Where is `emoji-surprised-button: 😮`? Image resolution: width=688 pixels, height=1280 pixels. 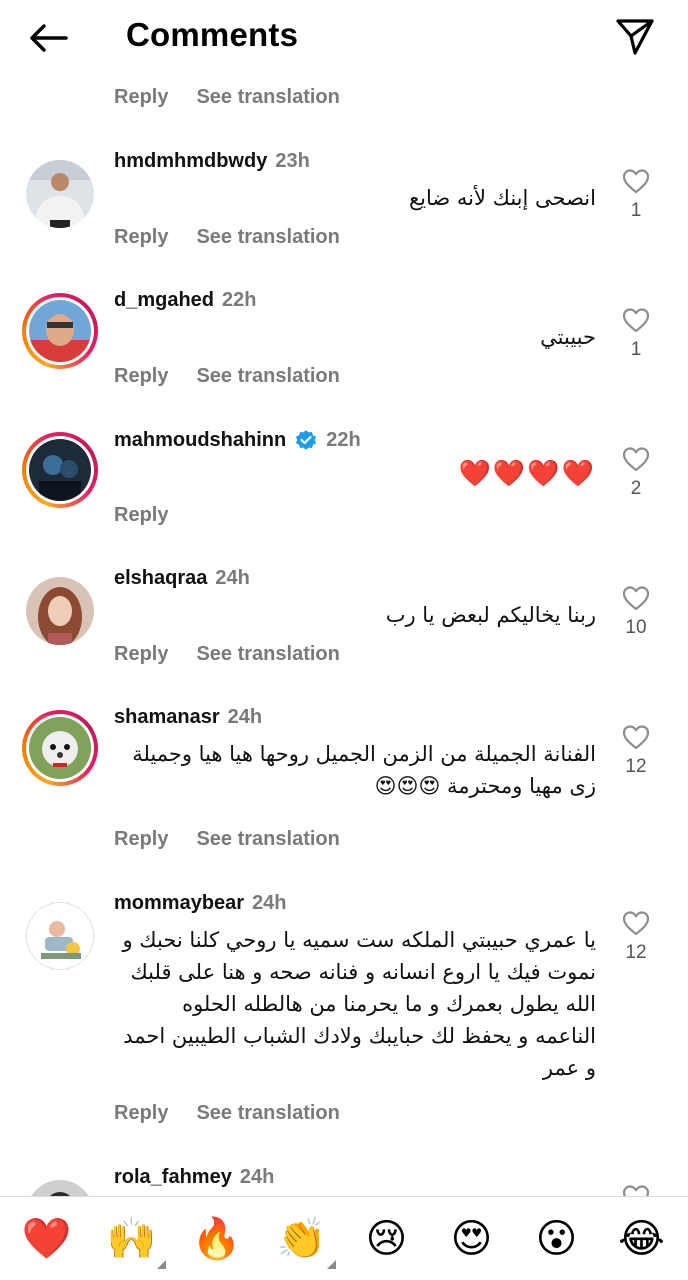 emoji-surprised-button: 😮 is located at coordinates (557, 1239).